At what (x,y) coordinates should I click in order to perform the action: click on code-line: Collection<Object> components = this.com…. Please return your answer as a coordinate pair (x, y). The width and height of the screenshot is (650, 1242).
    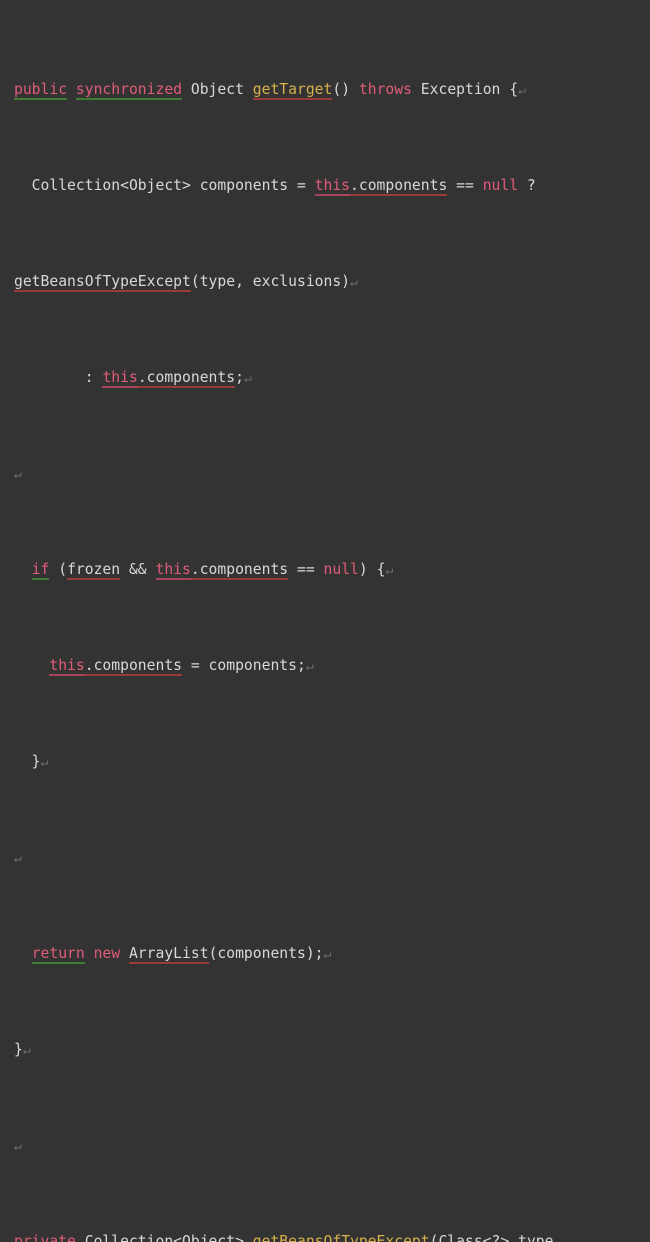
    Looking at the image, I should click on (330, 186).